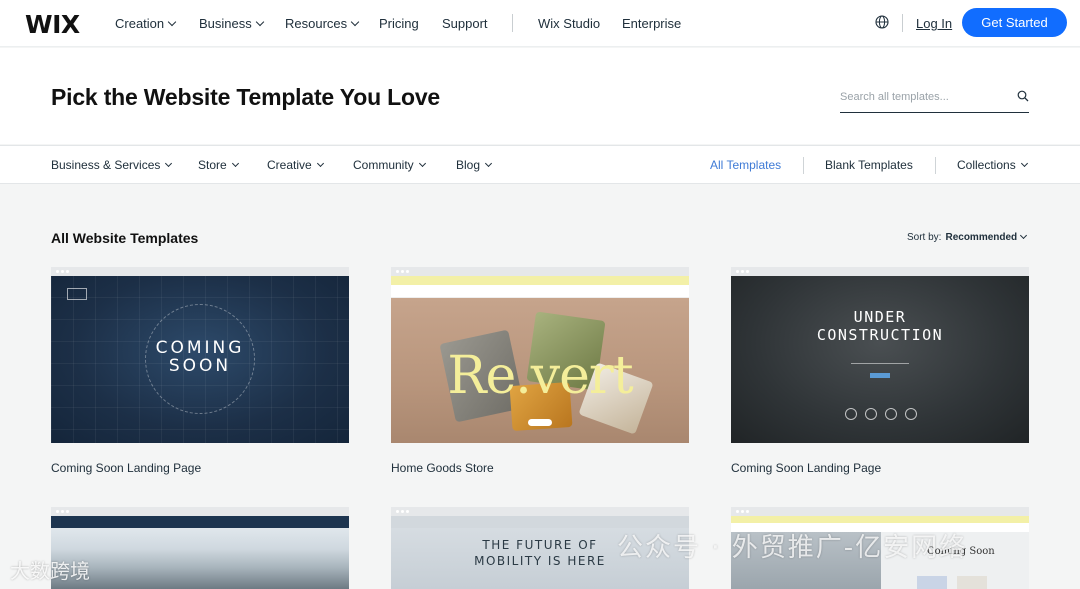  Describe the element at coordinates (316, 23) in the screenshot. I see `nav-item-label: Resources` at that location.